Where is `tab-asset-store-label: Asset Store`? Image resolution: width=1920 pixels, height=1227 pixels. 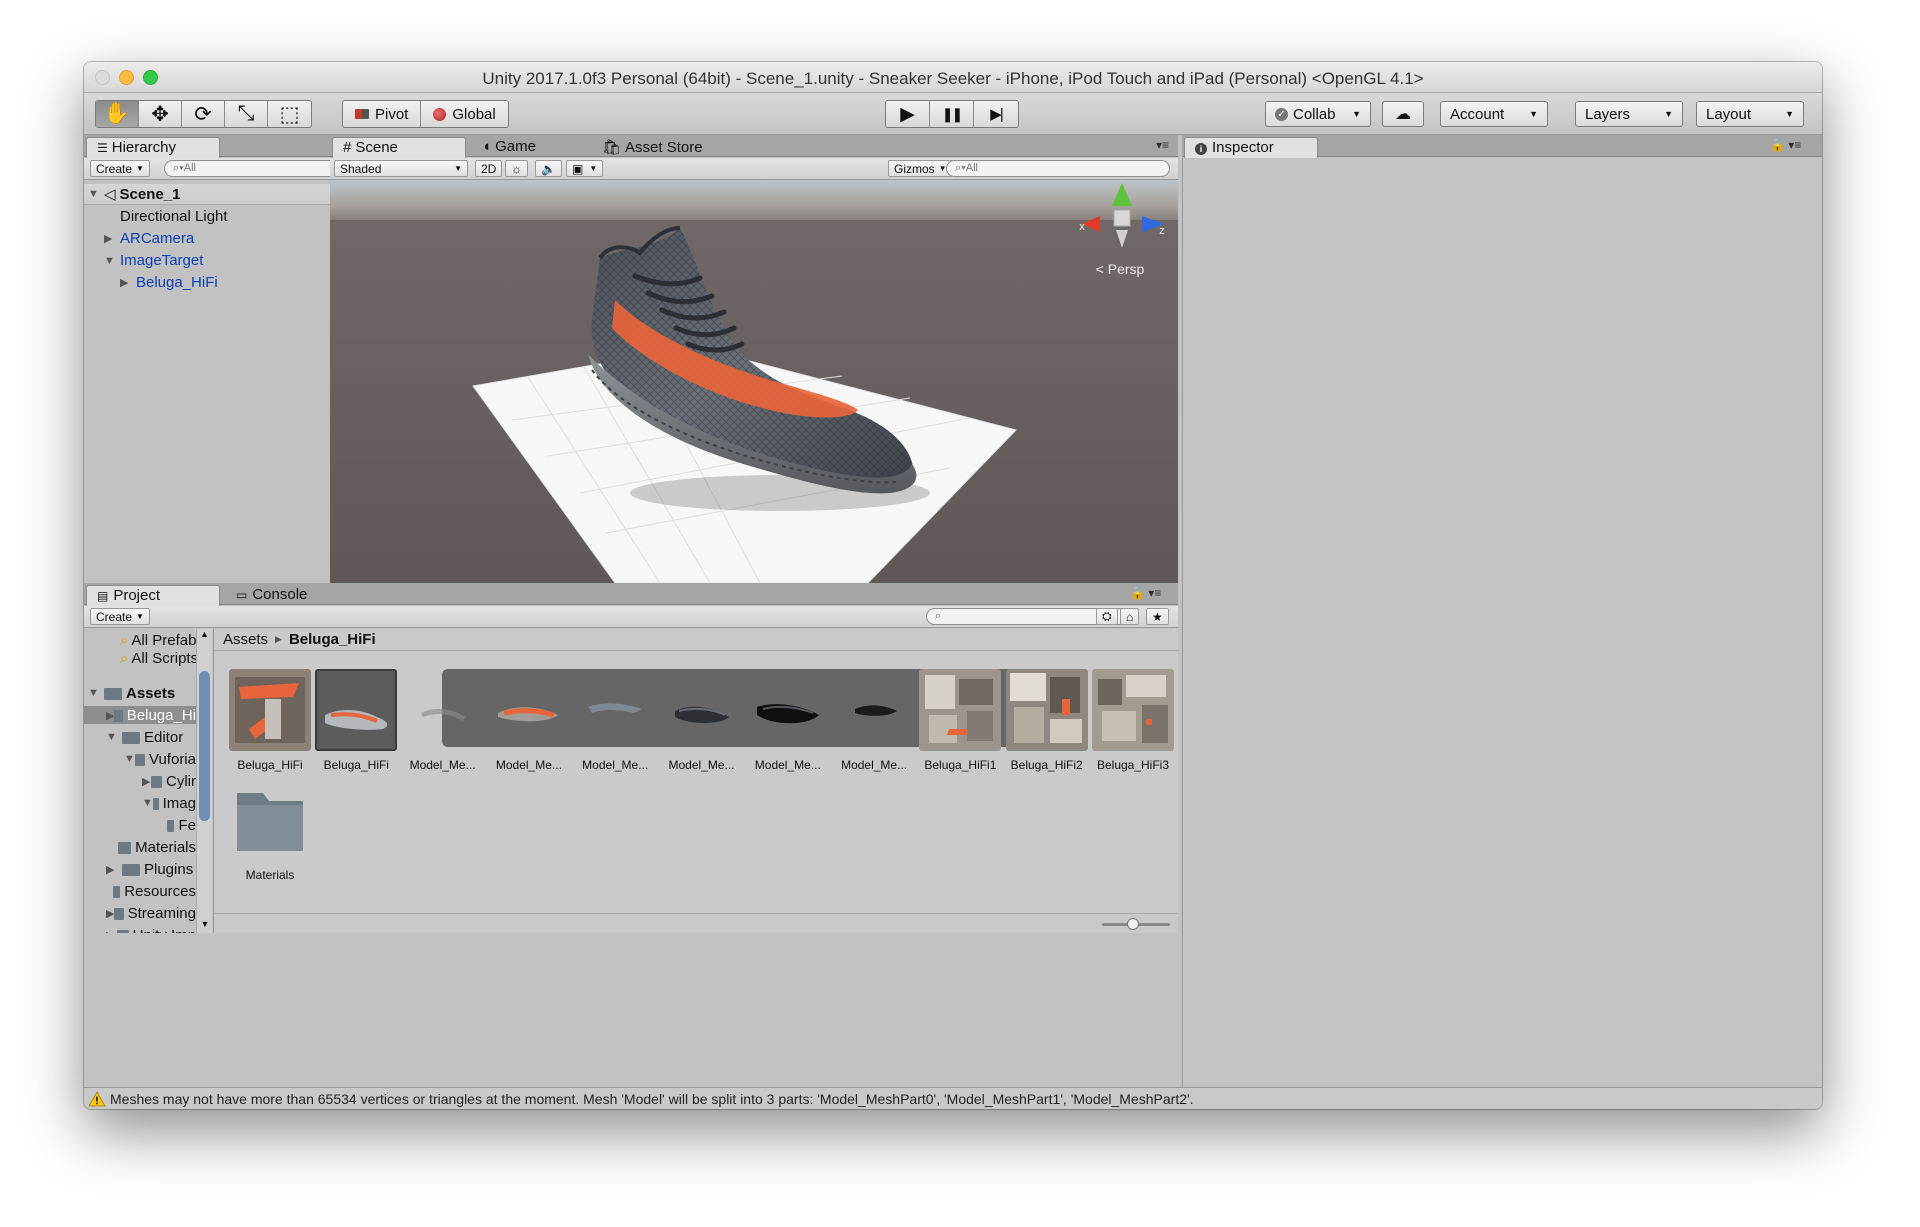 tab-asset-store-label: Asset Store is located at coordinates (664, 147).